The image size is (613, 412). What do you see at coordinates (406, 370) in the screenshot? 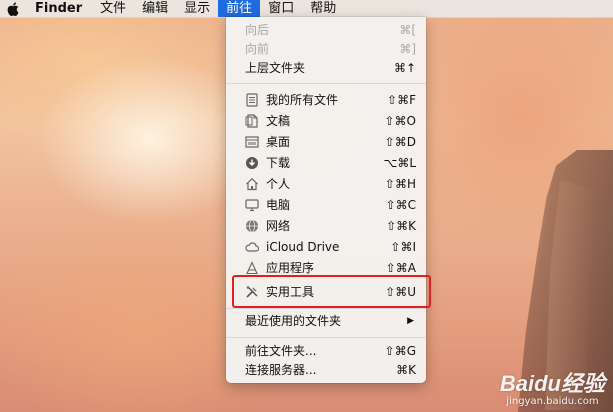
I see `menu-item-connect-server-shortcut: ⌘K` at bounding box center [406, 370].